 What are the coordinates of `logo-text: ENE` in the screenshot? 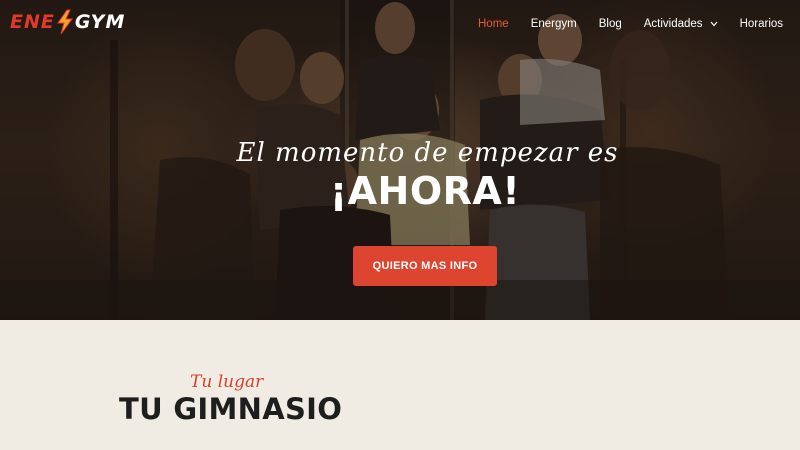 It's located at (32, 22).